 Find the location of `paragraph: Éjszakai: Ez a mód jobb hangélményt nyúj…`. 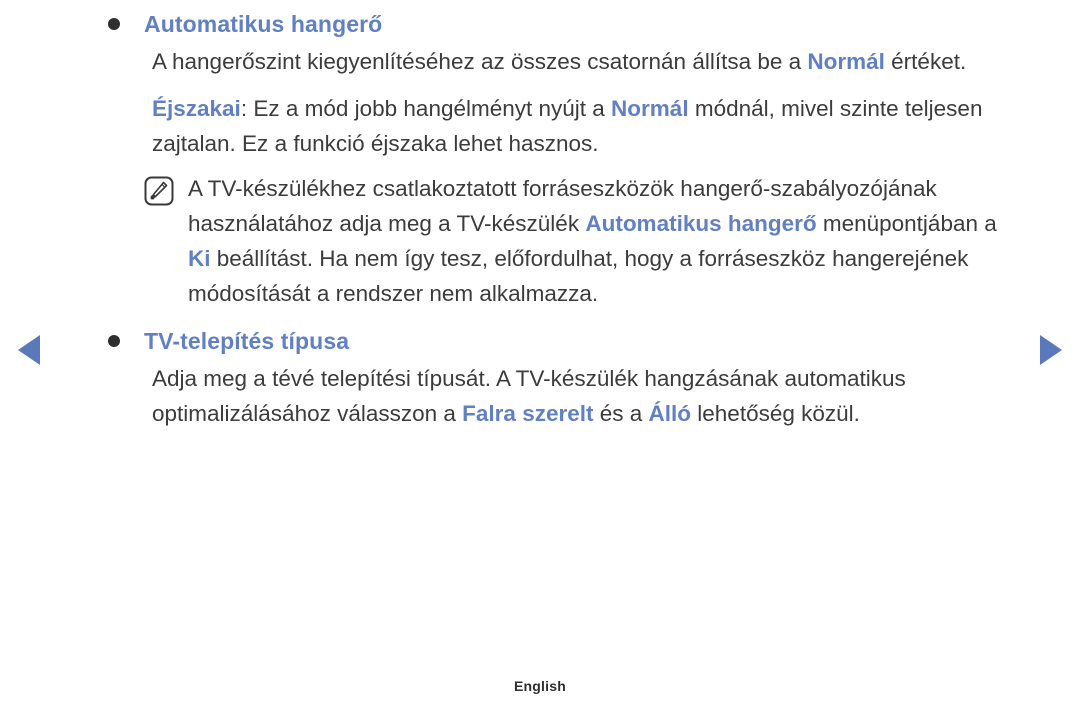

paragraph: Éjszakai: Ez a mód jobb hangélményt nyúj… is located at coordinates (580, 126).